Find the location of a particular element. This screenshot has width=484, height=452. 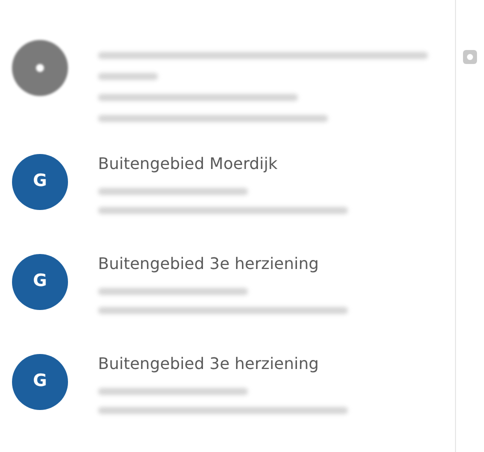

avatar-icon is located at coordinates (40, 68).